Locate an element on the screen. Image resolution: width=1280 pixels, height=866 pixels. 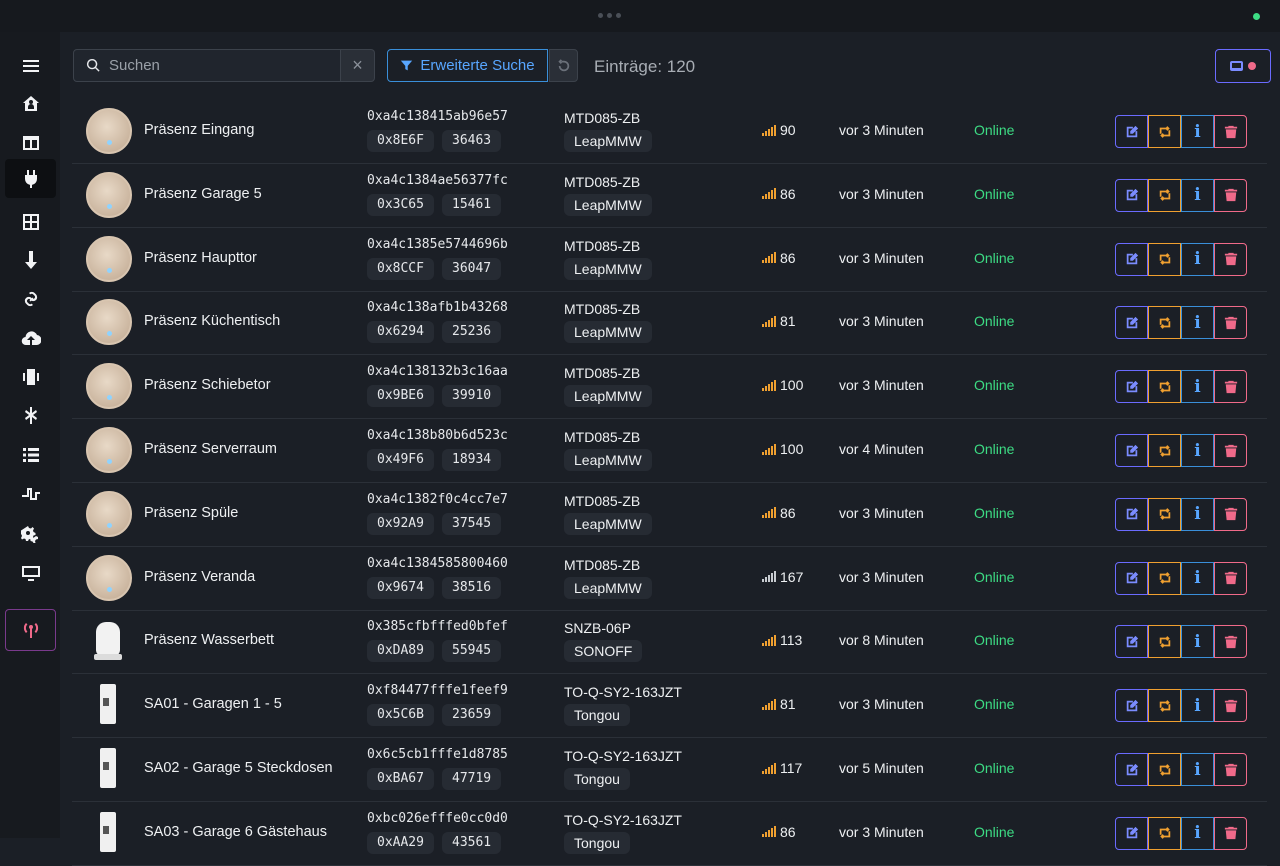
sidebar-item-radio-tower is located at coordinates (30, 630).